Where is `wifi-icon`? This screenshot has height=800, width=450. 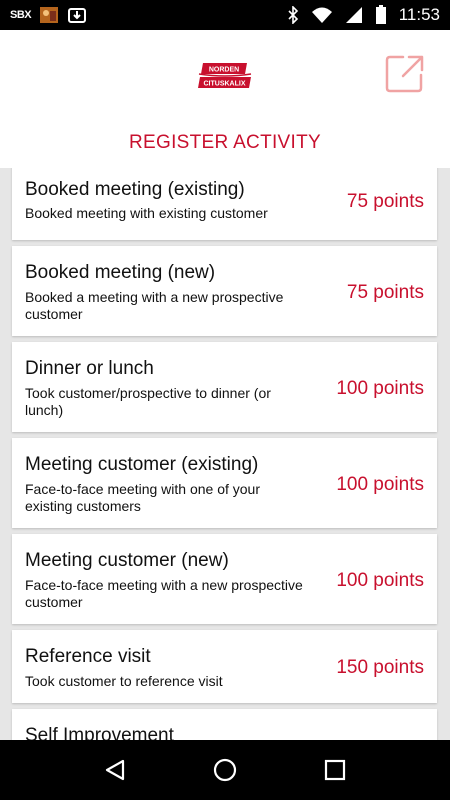 wifi-icon is located at coordinates (321, 15).